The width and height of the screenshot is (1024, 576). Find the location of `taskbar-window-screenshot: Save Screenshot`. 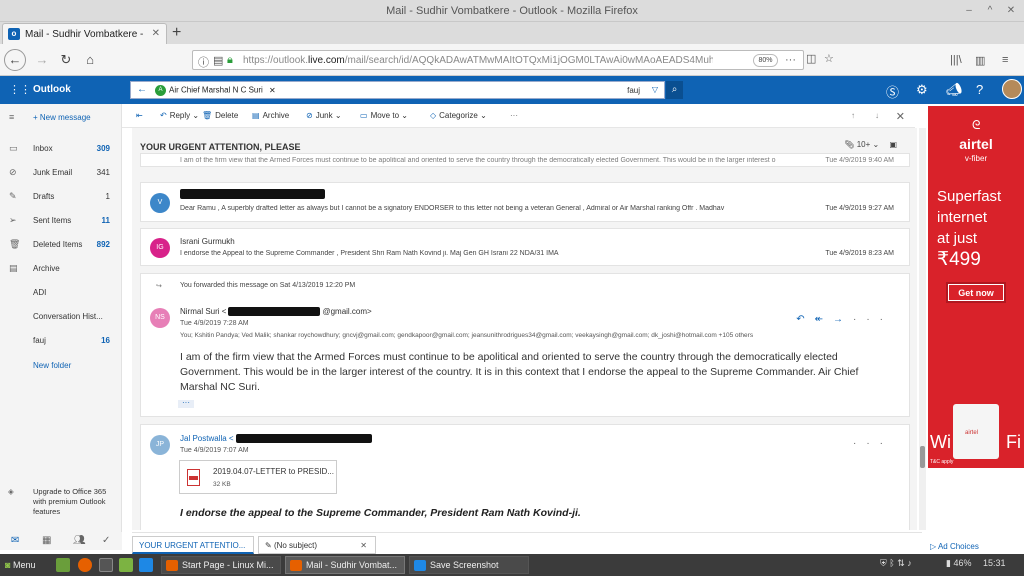

taskbar-window-screenshot: Save Screenshot is located at coordinates (469, 565).